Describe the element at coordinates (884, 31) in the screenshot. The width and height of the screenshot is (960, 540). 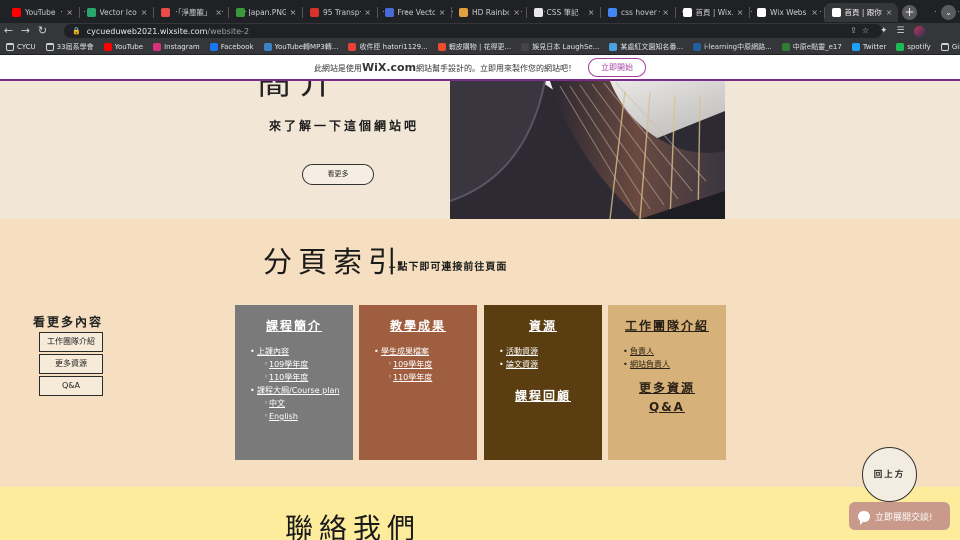
I see `extensions-icon: ✦` at that location.